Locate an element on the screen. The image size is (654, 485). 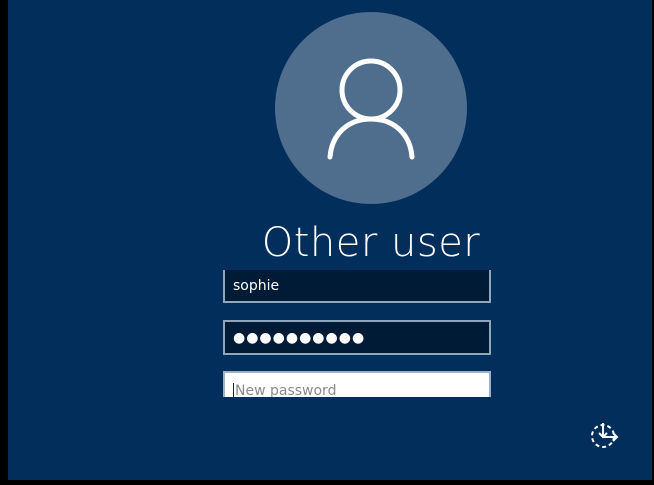
text-cursor is located at coordinates (233, 390).